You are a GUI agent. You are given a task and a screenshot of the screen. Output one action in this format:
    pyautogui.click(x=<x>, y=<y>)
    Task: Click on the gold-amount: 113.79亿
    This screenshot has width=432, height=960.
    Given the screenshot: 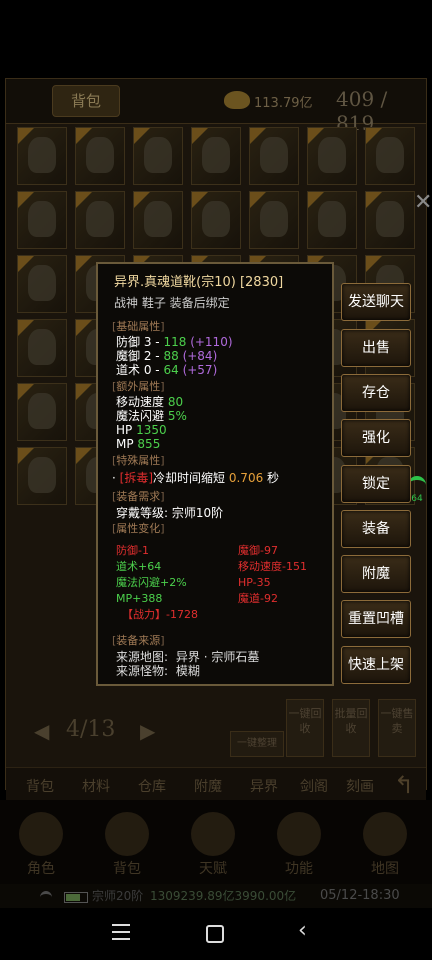 What is the action you would take?
    pyautogui.click(x=283, y=103)
    